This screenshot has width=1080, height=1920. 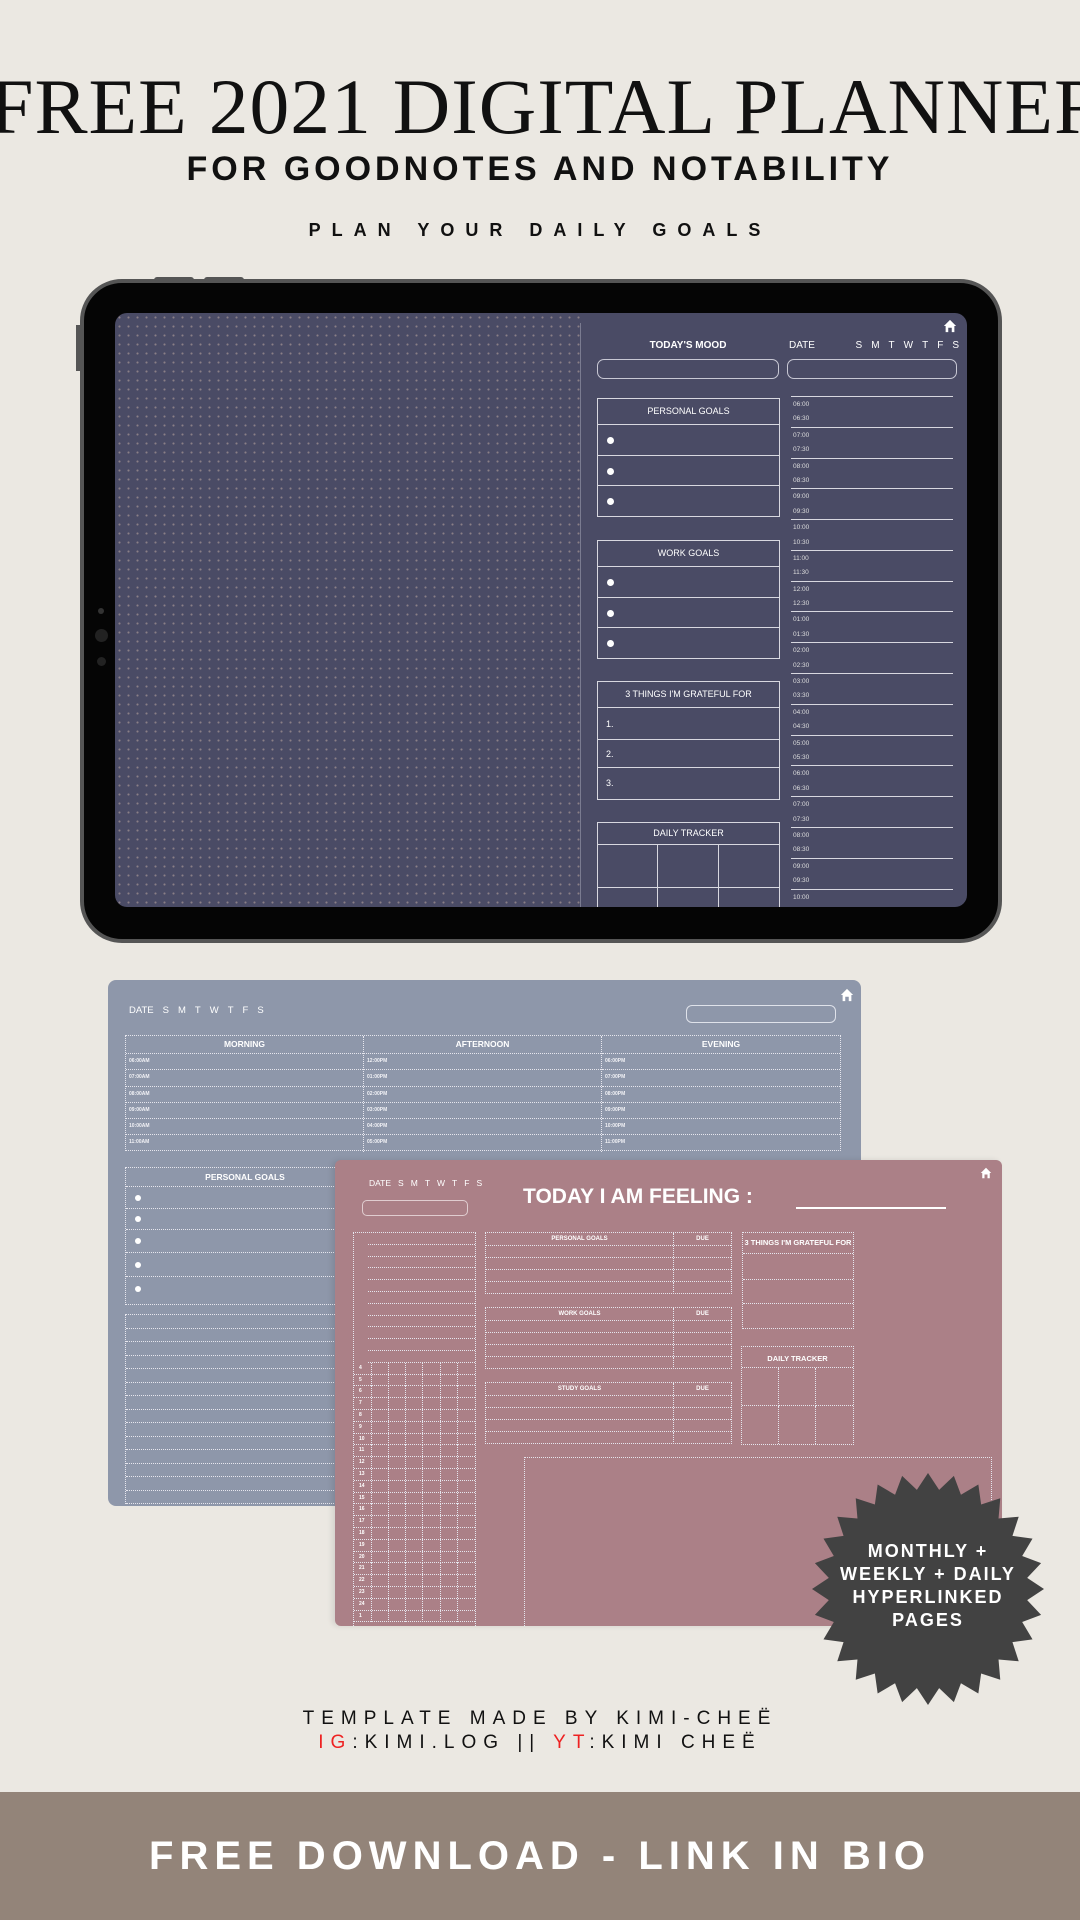 What do you see at coordinates (872, 742) in the screenshot?
I see `time-slot: 05:00` at bounding box center [872, 742].